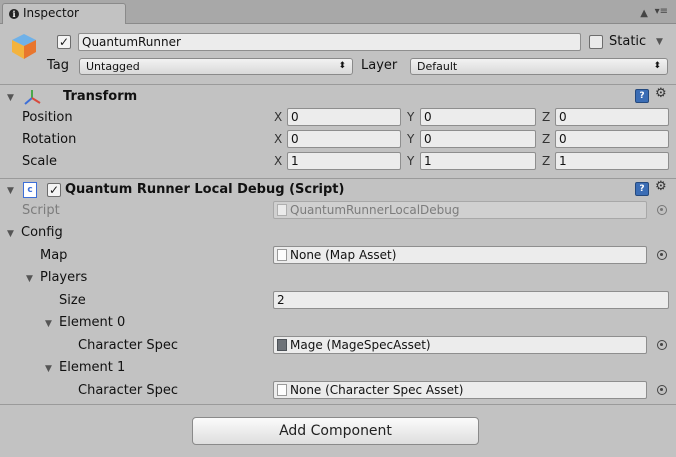 The height and width of the screenshot is (457, 676). I want to click on tab-inspector: i Inspector, so click(64, 13).